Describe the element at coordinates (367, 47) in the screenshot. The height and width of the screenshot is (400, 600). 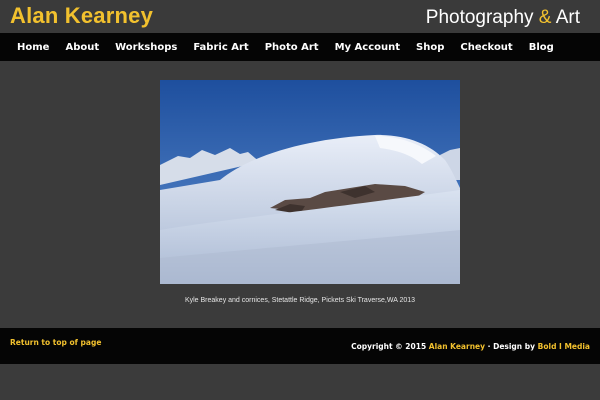
I see `nav-item-my-account: My Account` at that location.